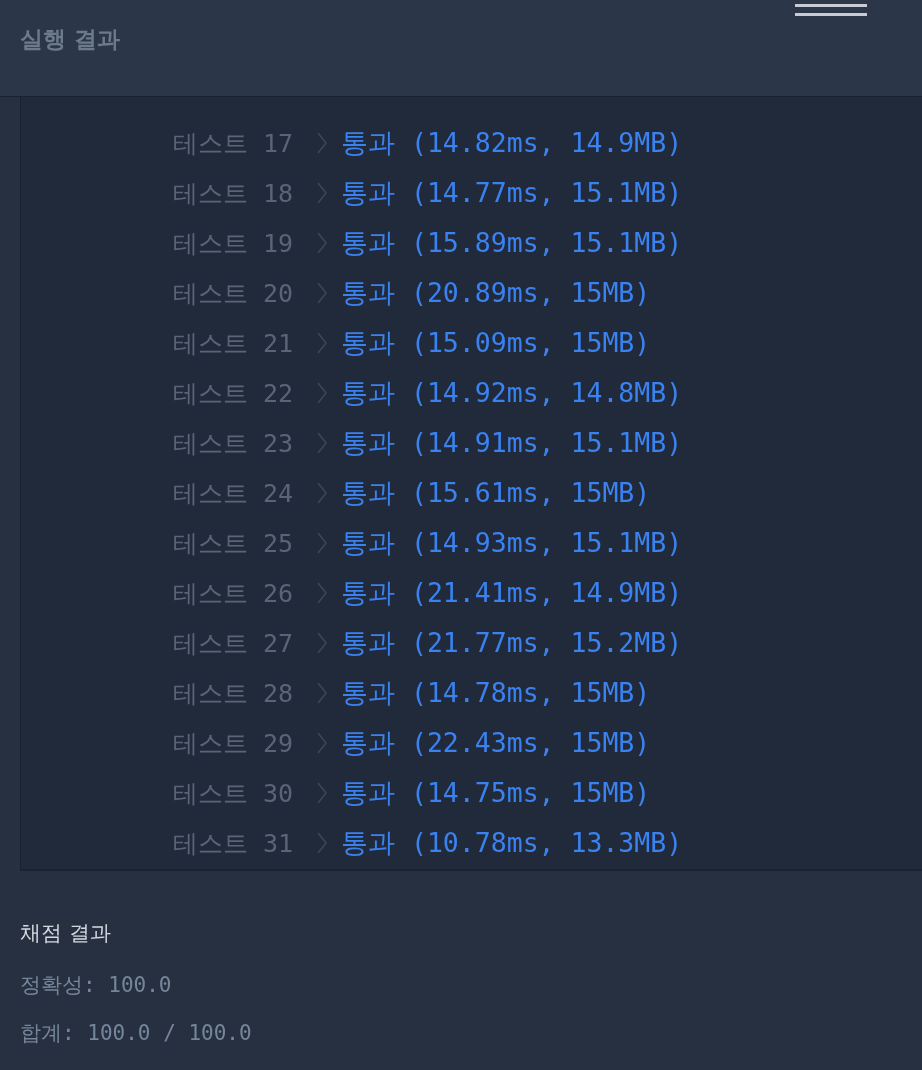 Image resolution: width=922 pixels, height=1070 pixels. Describe the element at coordinates (234, 843) in the screenshot. I see `test-label: 테스트 31` at that location.